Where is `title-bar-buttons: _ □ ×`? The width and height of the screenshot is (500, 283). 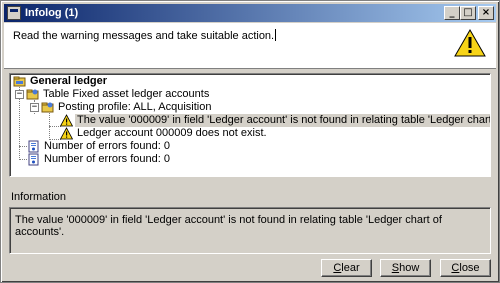 title-bar-buttons: _ □ × is located at coordinates (469, 13).